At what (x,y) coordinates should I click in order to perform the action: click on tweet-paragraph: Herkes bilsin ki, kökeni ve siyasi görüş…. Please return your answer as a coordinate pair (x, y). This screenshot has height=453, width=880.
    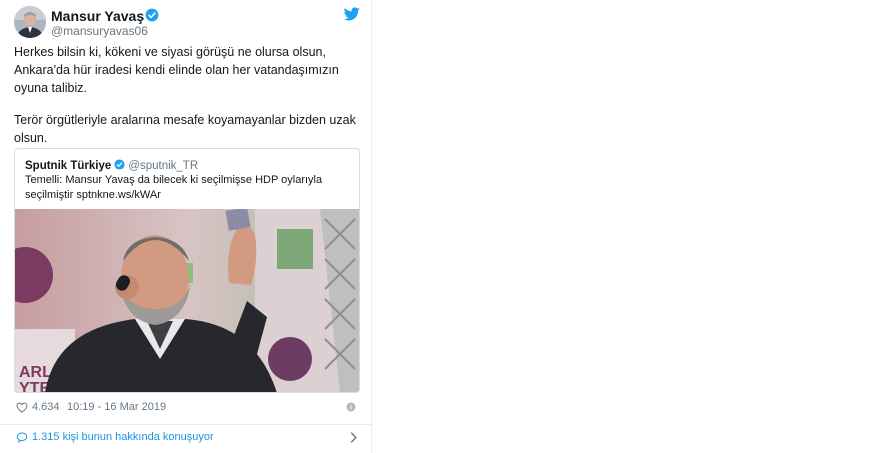
    Looking at the image, I should click on (176, 70).